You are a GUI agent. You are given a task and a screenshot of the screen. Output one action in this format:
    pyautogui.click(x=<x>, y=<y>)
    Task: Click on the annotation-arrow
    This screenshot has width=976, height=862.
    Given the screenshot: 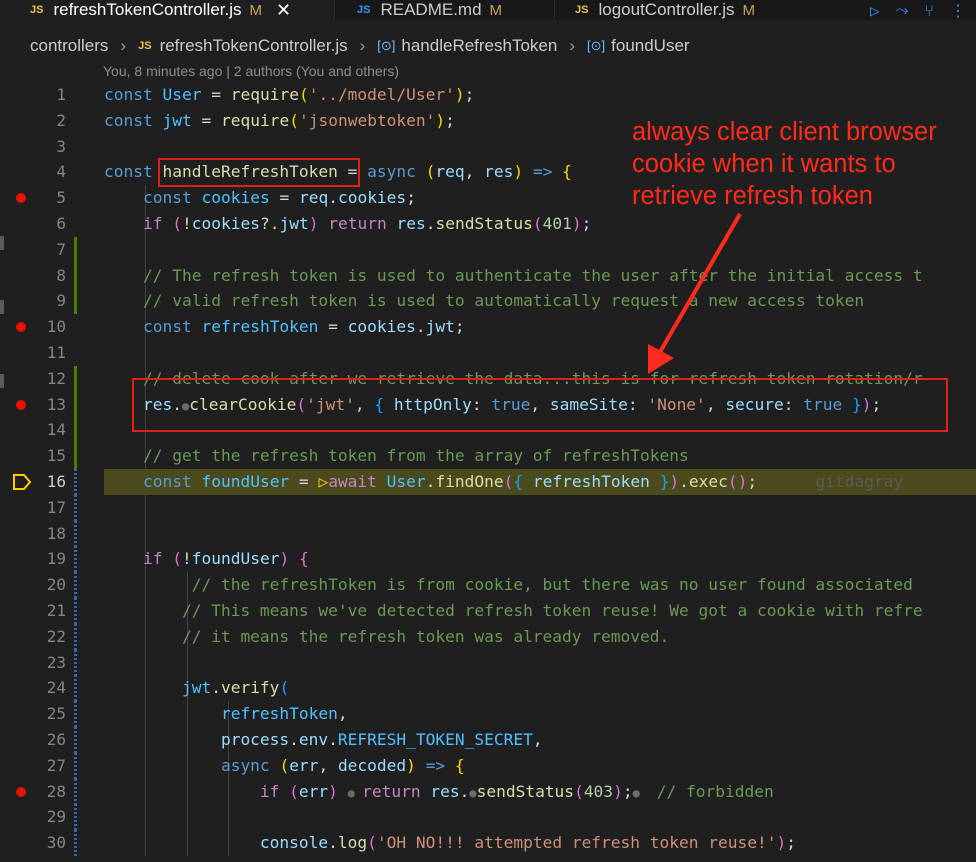 What is the action you would take?
    pyautogui.click(x=695, y=293)
    